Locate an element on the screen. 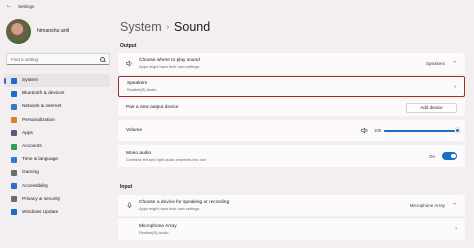 The image size is (474, 248). sidebar-item-label: Accessibility is located at coordinates (35, 186).